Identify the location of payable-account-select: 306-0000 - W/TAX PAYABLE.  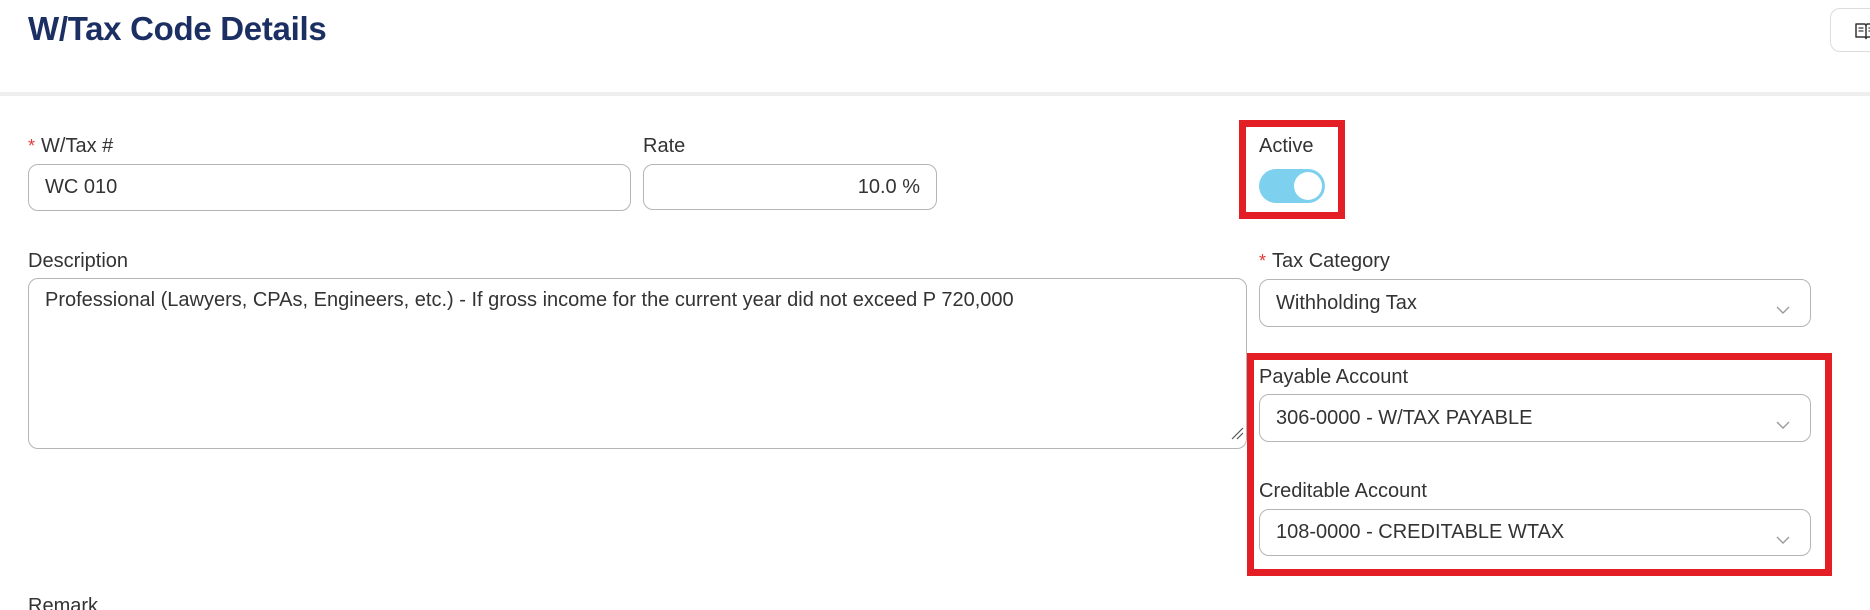
(1535, 418).